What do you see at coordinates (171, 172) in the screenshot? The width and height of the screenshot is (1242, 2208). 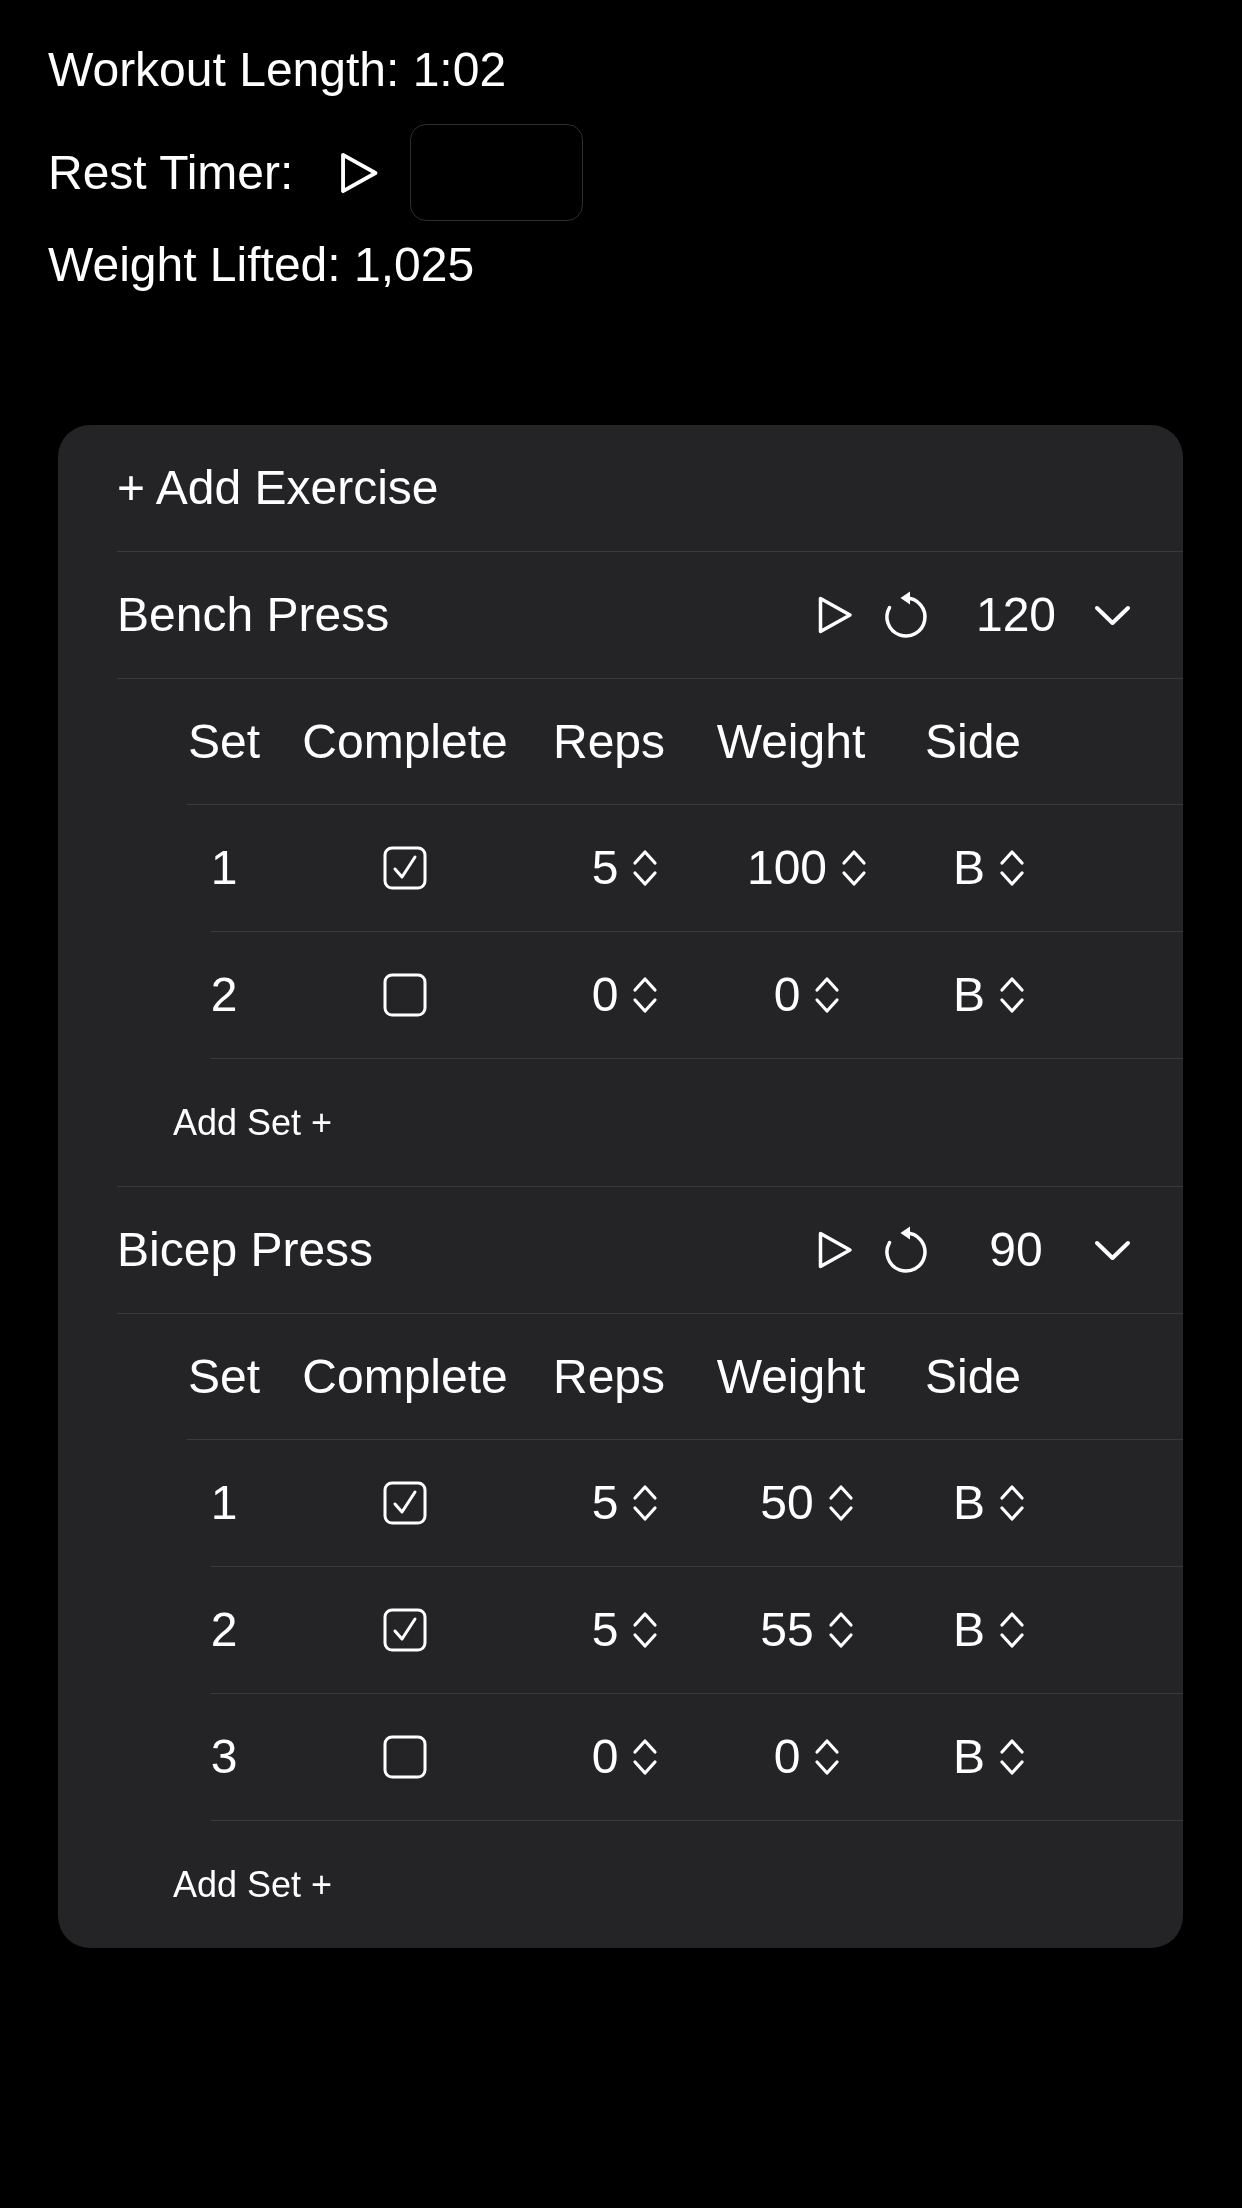 I see `rest-timer-label: Rest Timer:` at bounding box center [171, 172].